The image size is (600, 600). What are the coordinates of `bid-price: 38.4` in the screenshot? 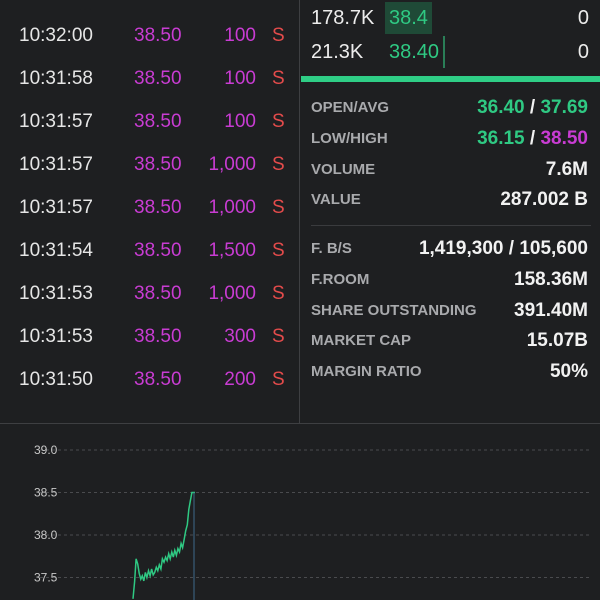 It's located at (408, 18).